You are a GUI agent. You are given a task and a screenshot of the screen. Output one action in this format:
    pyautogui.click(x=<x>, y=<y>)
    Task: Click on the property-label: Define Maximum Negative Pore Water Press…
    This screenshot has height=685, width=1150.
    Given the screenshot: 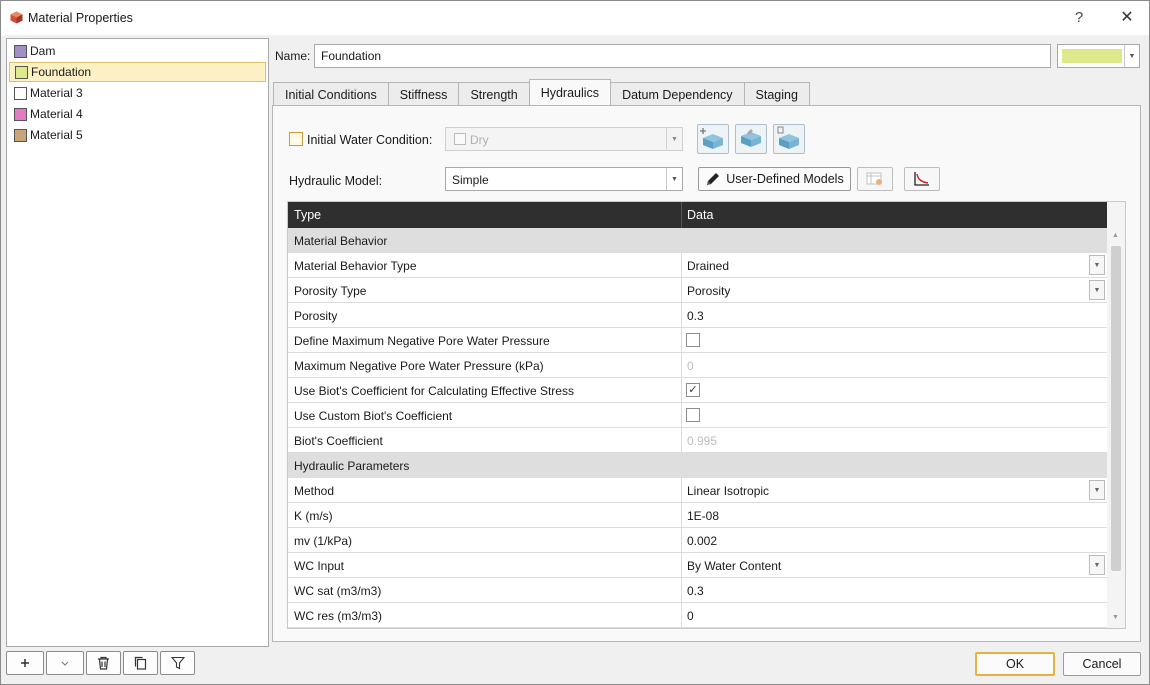 What is the action you would take?
    pyautogui.click(x=422, y=341)
    